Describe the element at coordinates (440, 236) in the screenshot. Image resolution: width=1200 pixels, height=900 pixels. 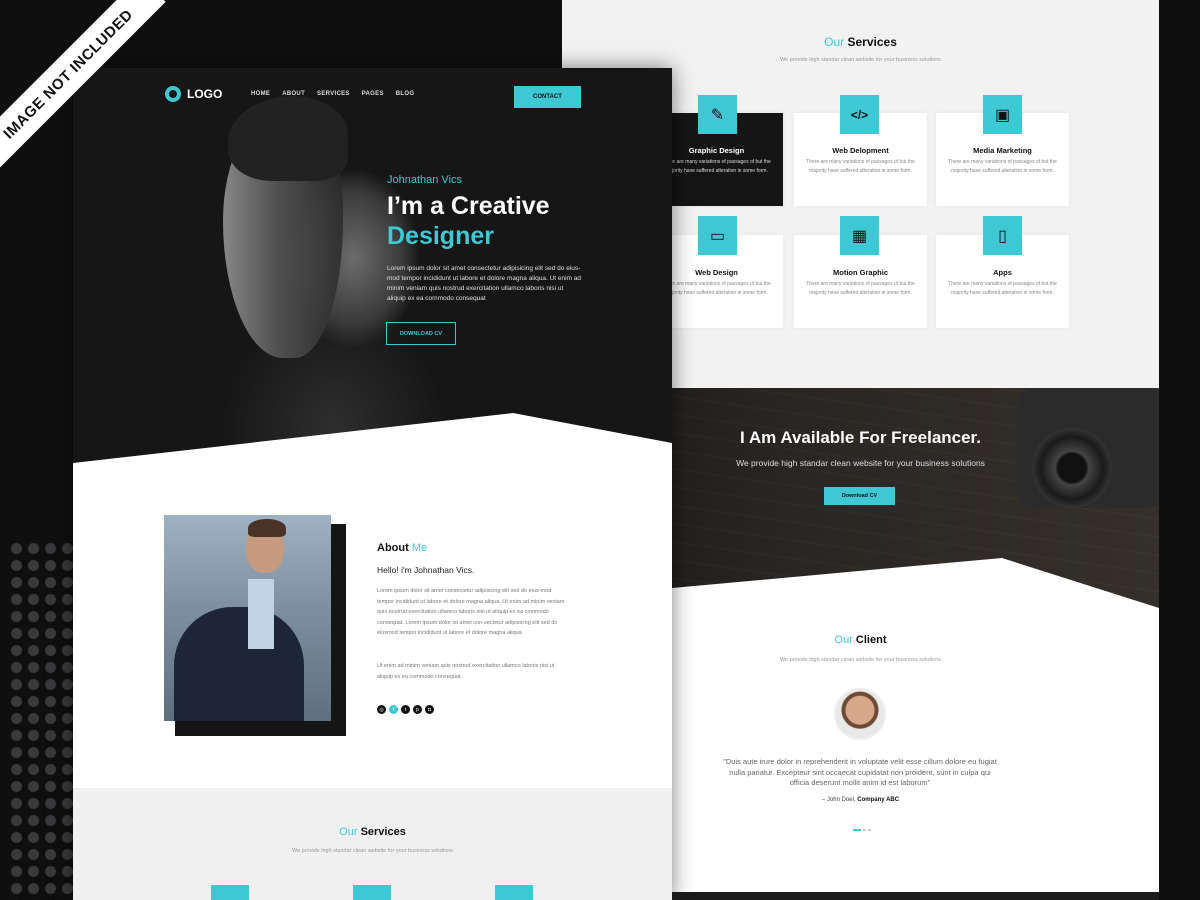
I see `hero-title-line2: Designer` at that location.